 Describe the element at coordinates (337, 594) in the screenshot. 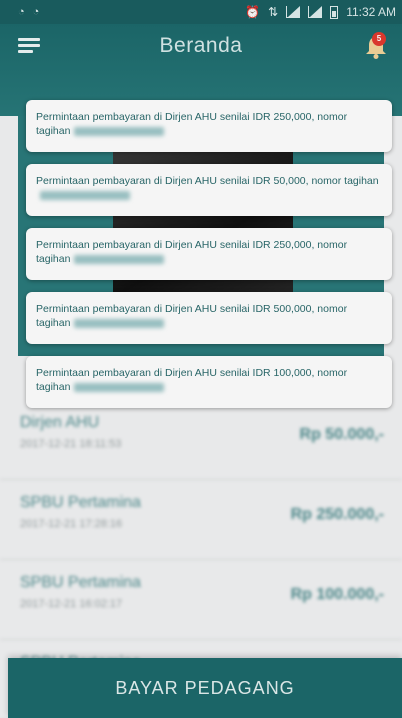

I see `transaction-amount: Rp 100.000,-` at that location.